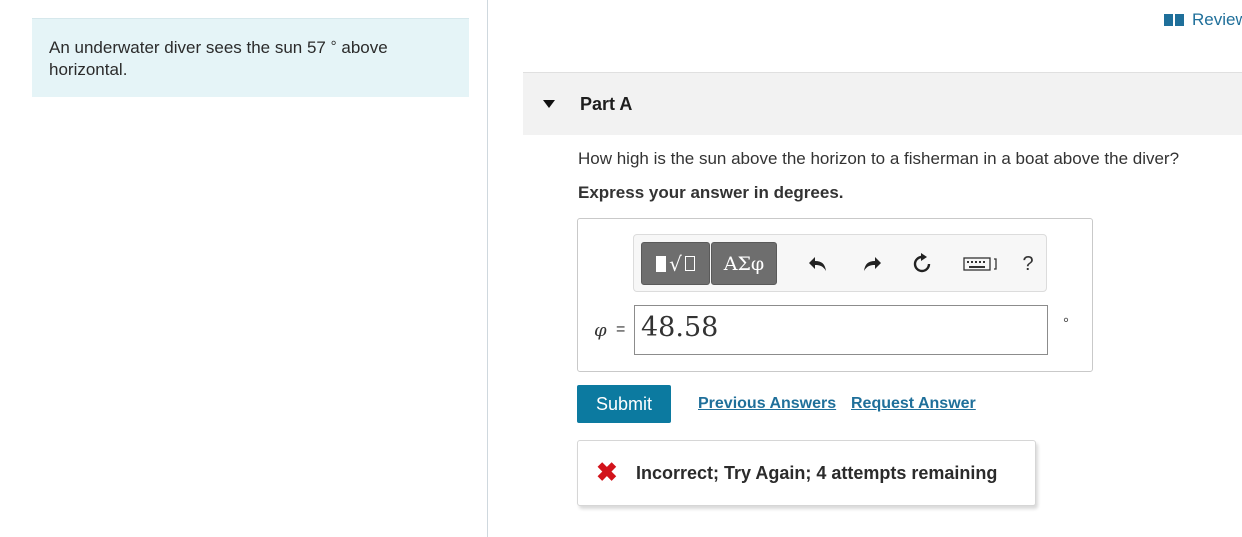  Describe the element at coordinates (621, 329) in the screenshot. I see `equals-sign: =` at that location.